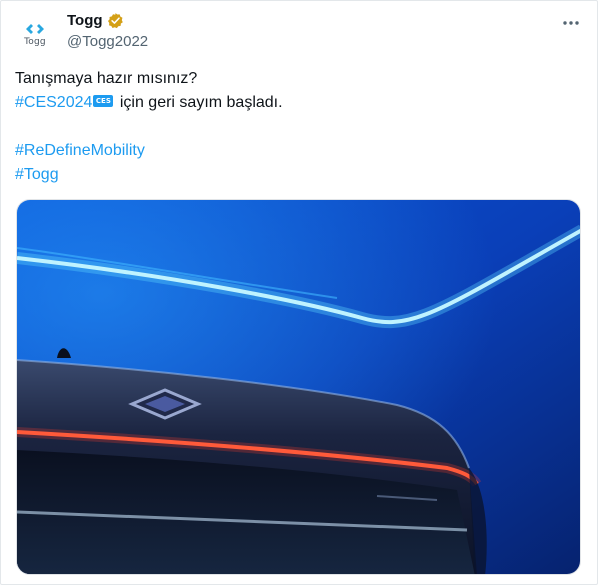 The width and height of the screenshot is (601, 587). Describe the element at coordinates (107, 41) in the screenshot. I see `author-handle: @Togg2022` at that location.